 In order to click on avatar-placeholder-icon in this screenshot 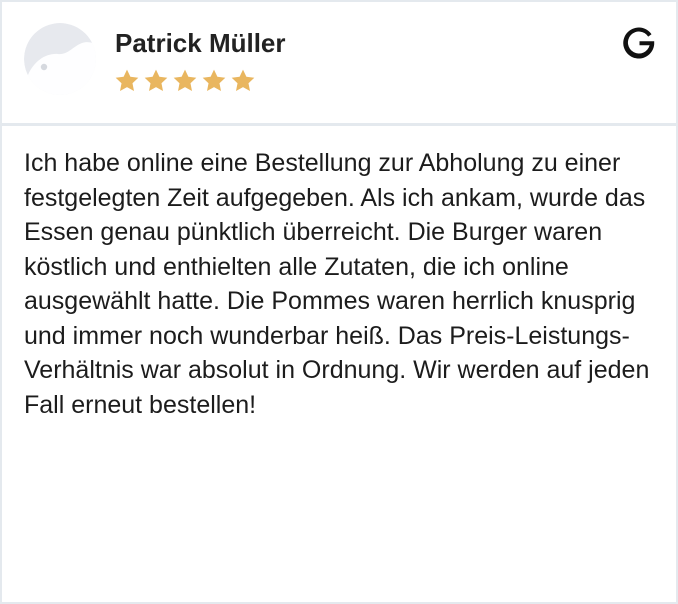, I will do `click(60, 59)`.